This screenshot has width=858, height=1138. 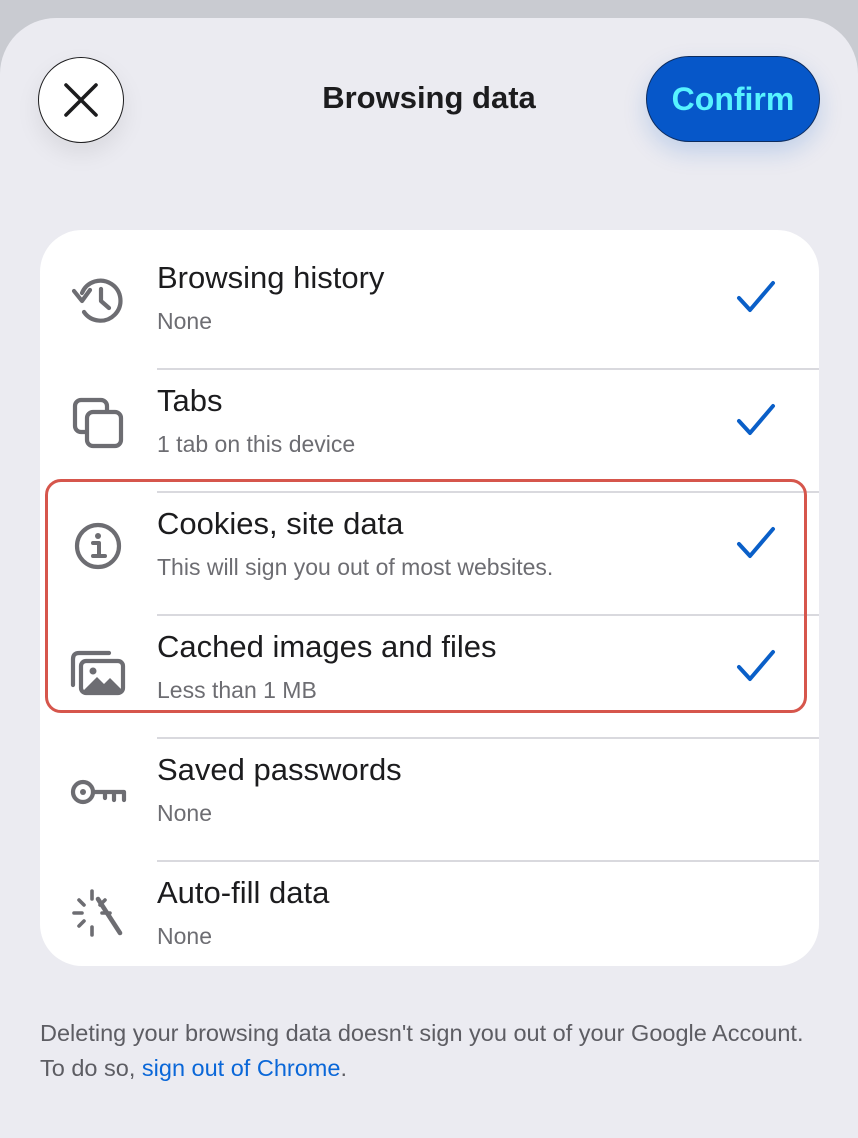 I want to click on footer-end: ., so click(x=343, y=1068).